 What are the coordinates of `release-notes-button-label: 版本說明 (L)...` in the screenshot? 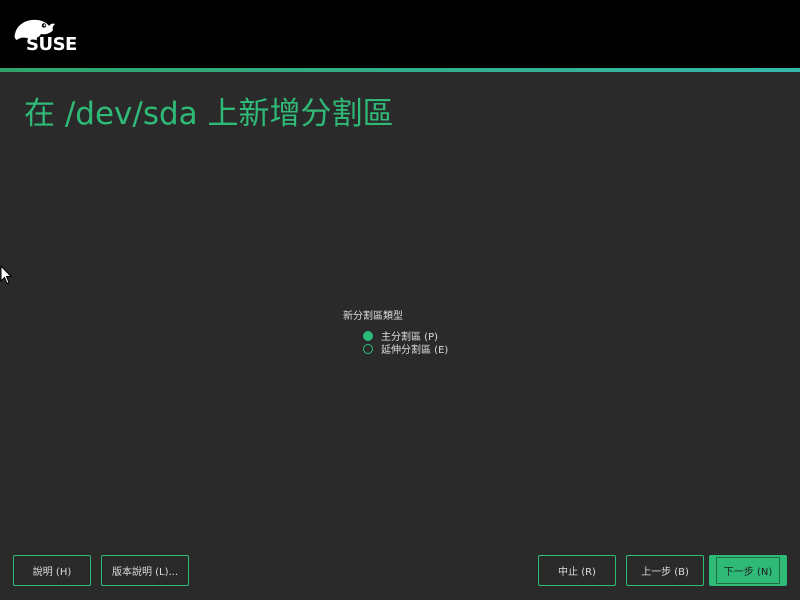 It's located at (145, 572).